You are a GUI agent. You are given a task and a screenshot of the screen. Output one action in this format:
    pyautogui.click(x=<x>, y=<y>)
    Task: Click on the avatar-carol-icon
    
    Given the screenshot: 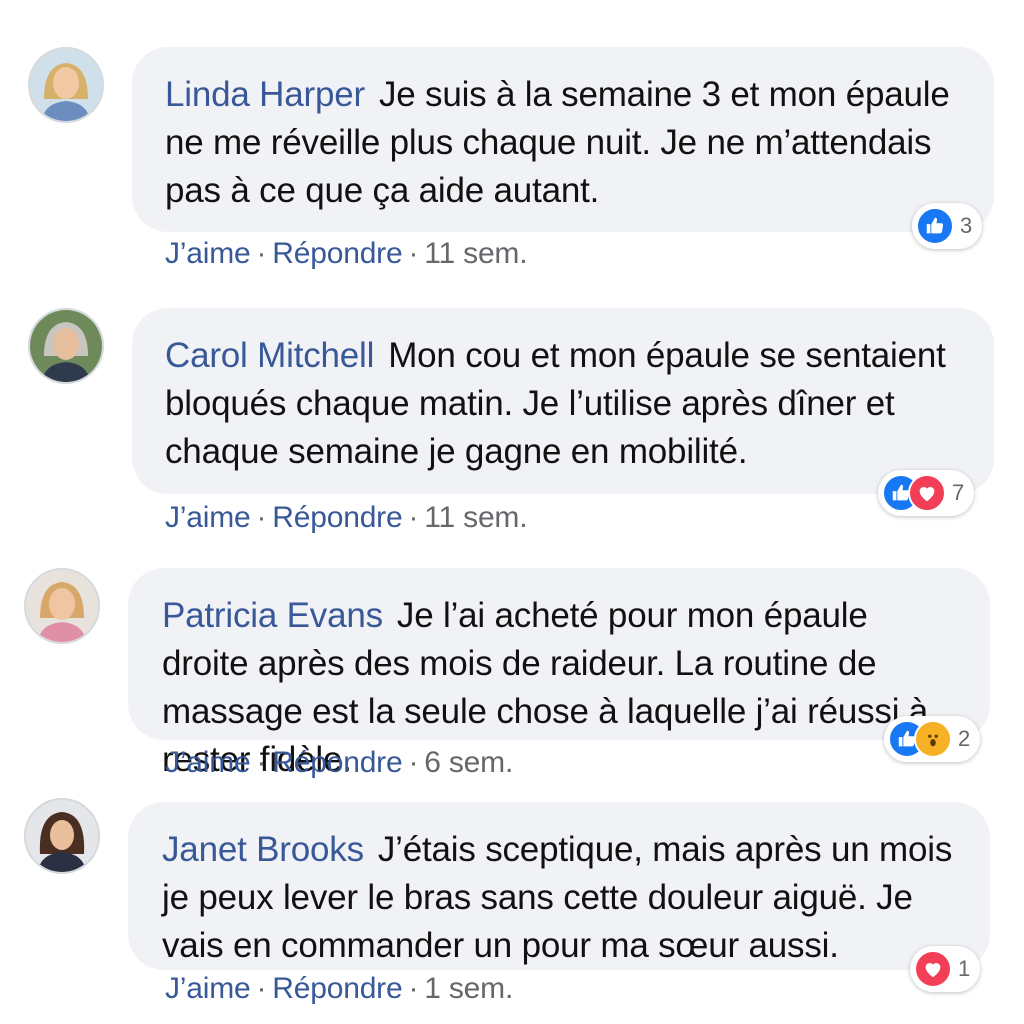 What is the action you would take?
    pyautogui.click(x=66, y=346)
    